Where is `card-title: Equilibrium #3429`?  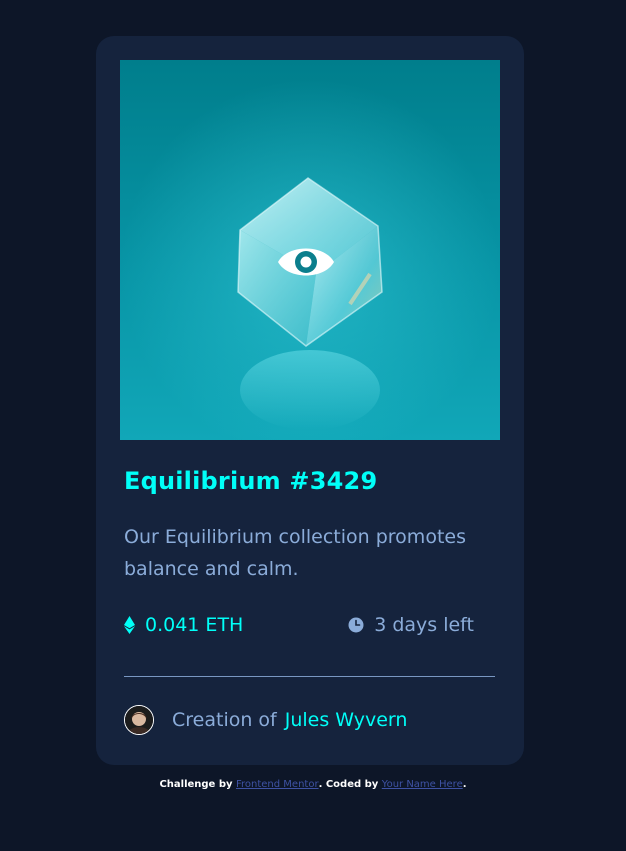
card-title: Equilibrium #3429 is located at coordinates (250, 481).